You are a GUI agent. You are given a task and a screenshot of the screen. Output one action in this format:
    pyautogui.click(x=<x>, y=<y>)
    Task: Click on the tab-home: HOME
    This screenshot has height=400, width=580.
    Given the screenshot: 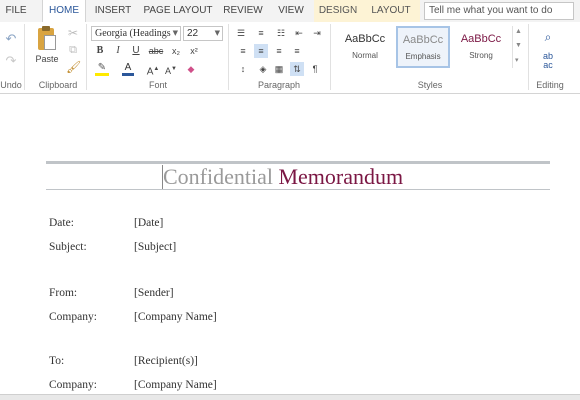 What is the action you would take?
    pyautogui.click(x=64, y=11)
    